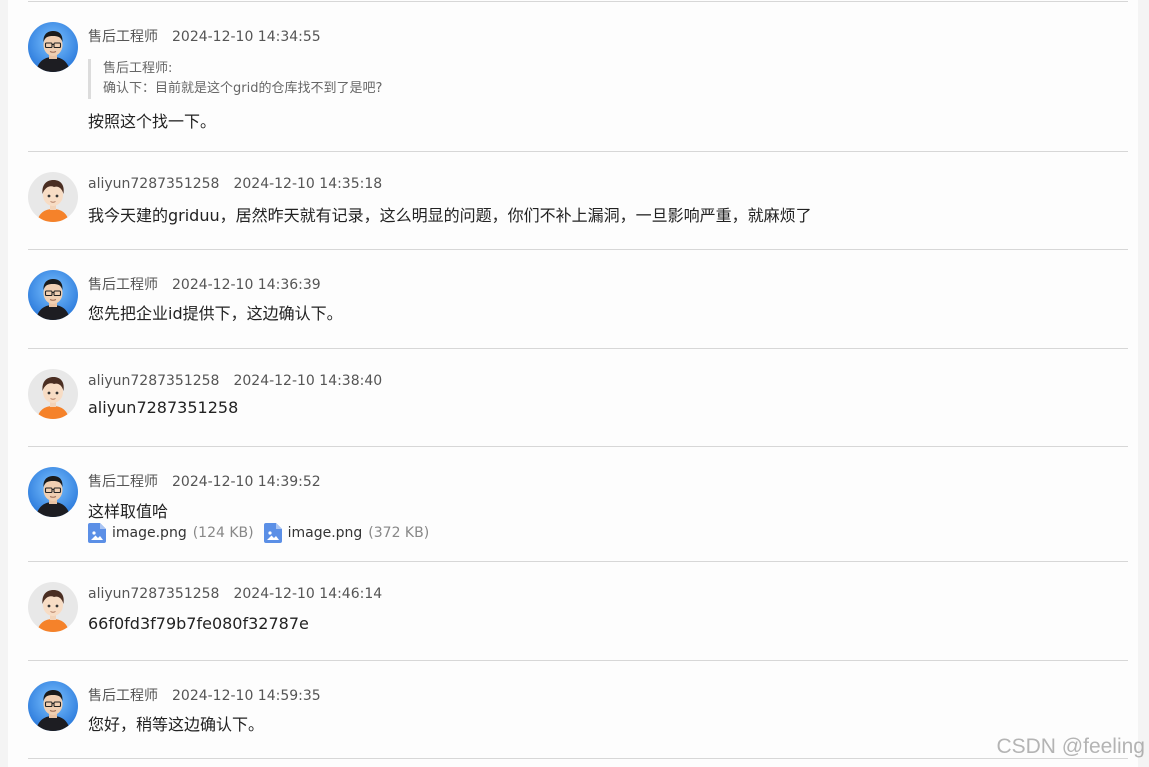 This screenshot has height=767, width=1149. I want to click on message-time: 2024-12-10 14:59:35, so click(246, 696).